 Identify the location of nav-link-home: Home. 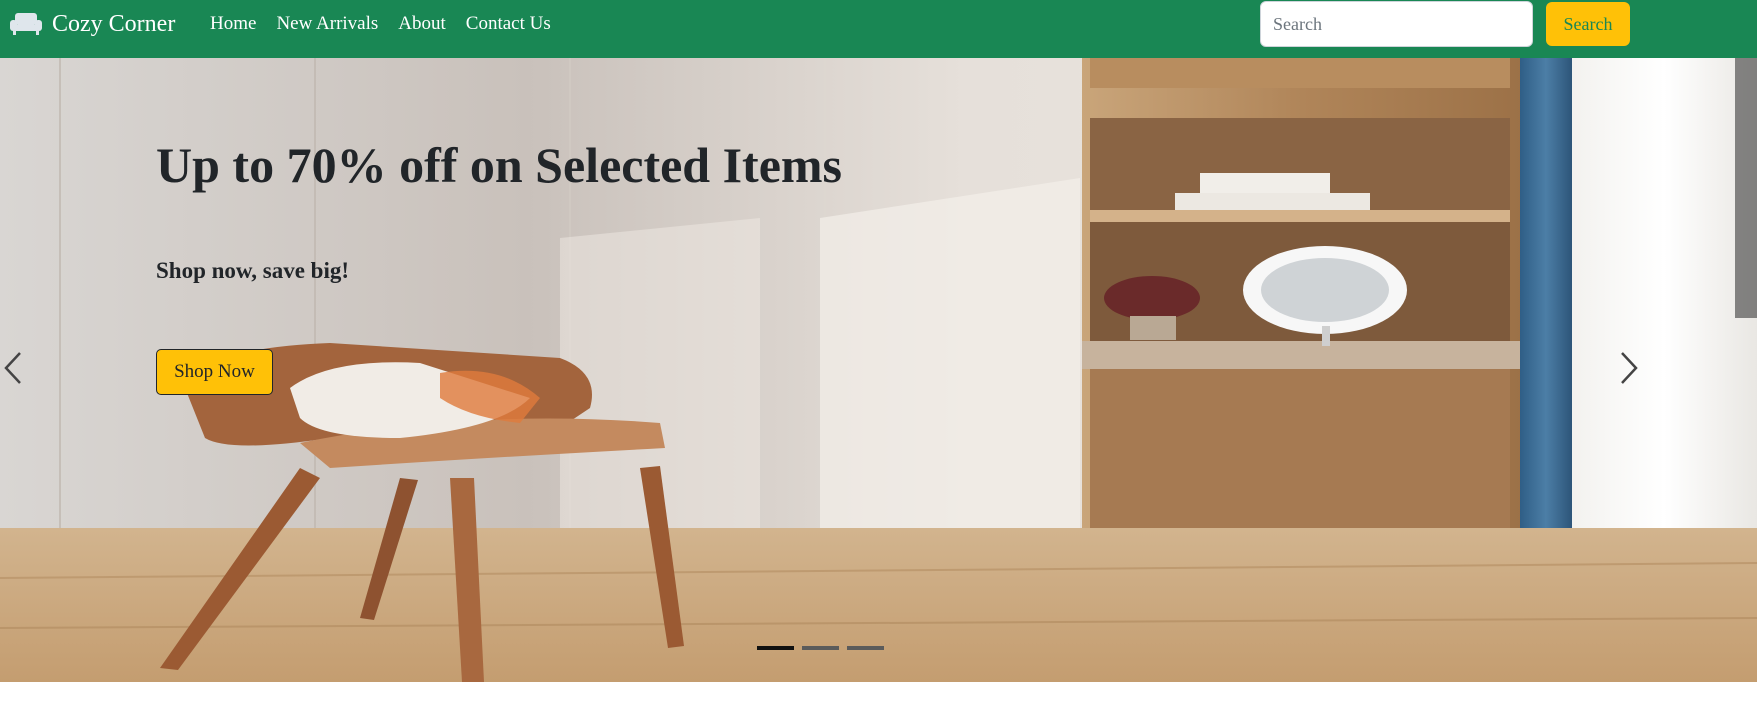
(233, 24).